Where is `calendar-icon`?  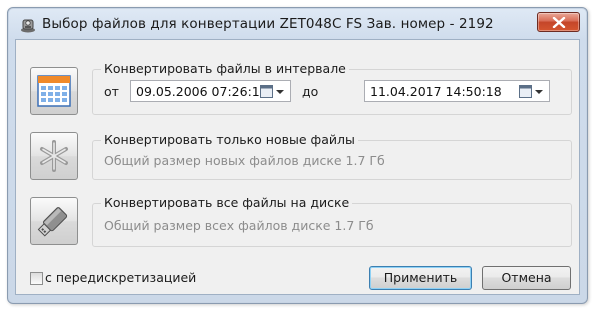
calendar-icon is located at coordinates (54, 91).